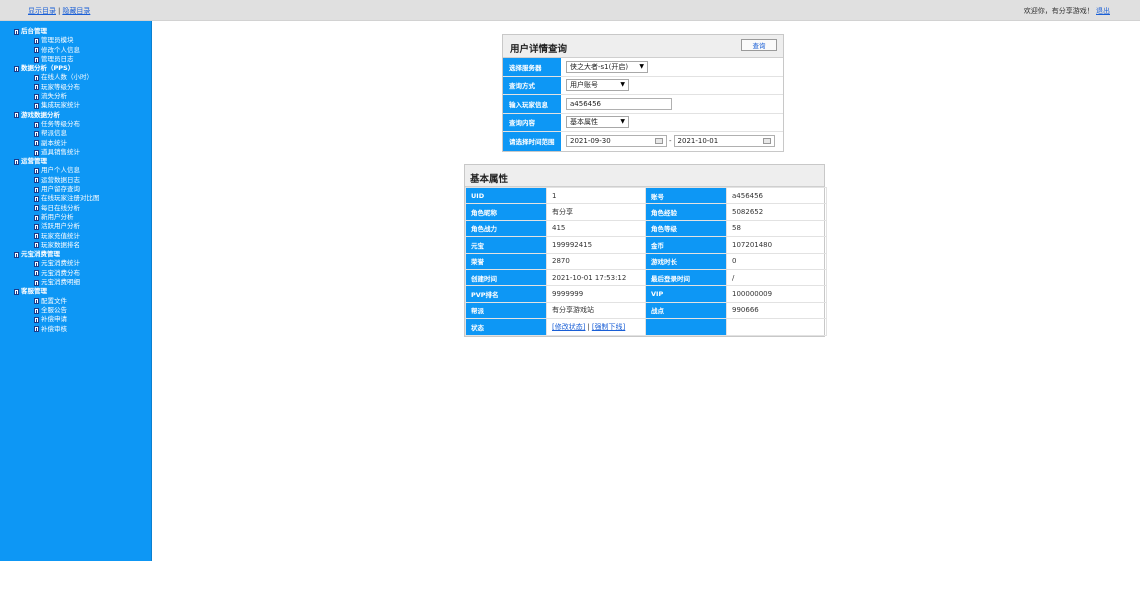 The width and height of the screenshot is (1140, 600). Describe the element at coordinates (596, 294) in the screenshot. I see `attribute-value: 9999999` at that location.